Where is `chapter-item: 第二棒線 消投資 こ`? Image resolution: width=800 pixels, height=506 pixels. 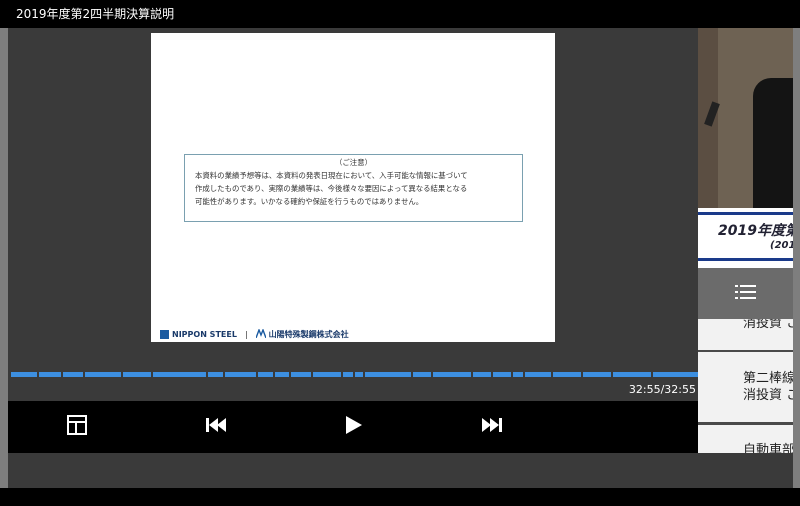 chapter-item: 第二棒線 消投資 こ is located at coordinates (745, 387).